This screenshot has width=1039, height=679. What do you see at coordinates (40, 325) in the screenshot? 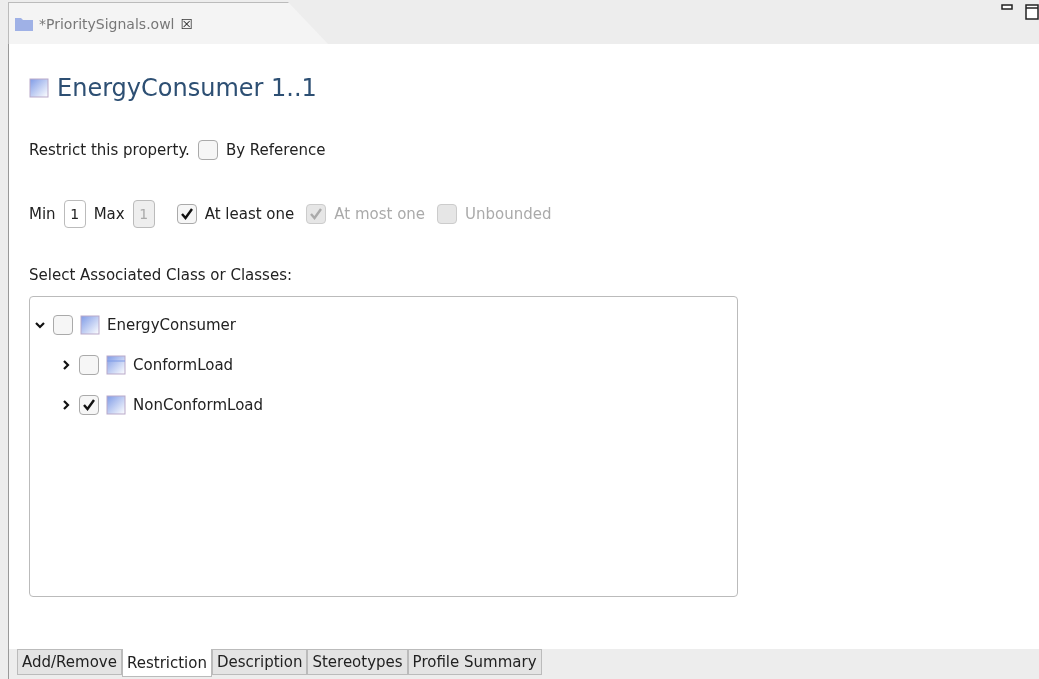
I see `chevron-down-icon` at bounding box center [40, 325].